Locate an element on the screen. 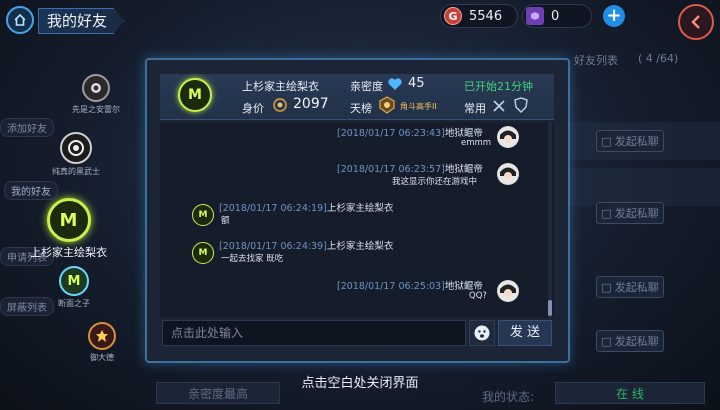 Image resolution: width=720 pixels, height=410 pixels. emoji-icon is located at coordinates (482, 333).